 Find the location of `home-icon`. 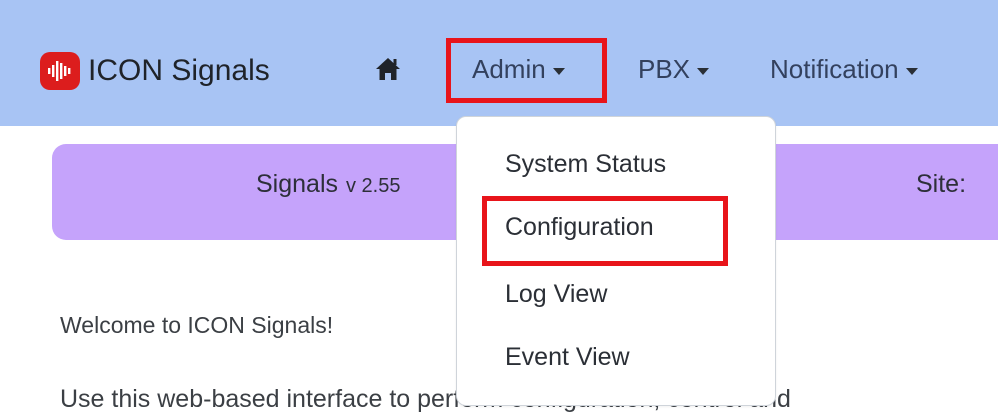

home-icon is located at coordinates (388, 70).